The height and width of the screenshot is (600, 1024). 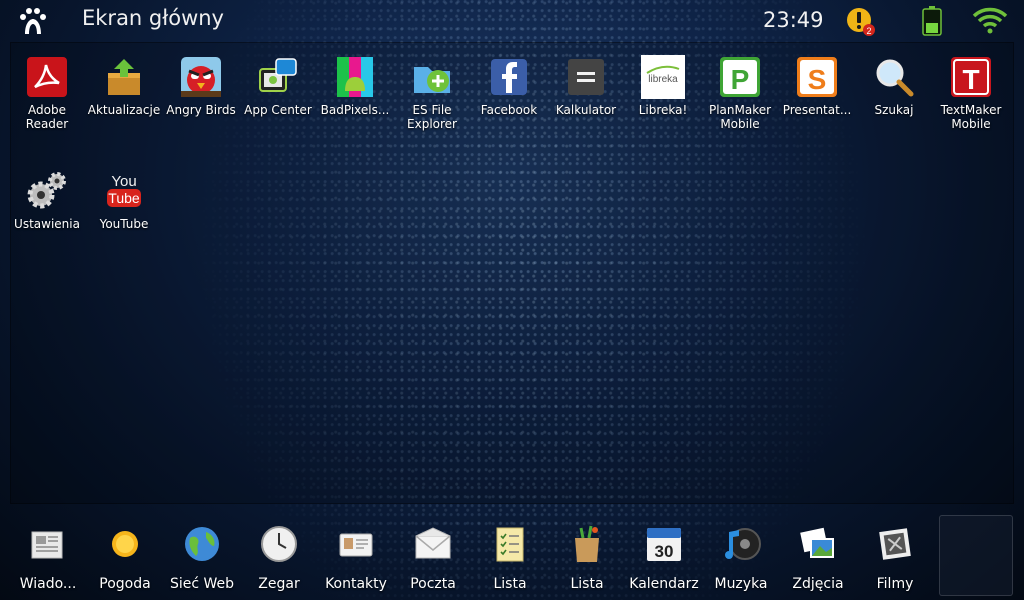 I want to click on app-es-file-explorer: ES File Explorer, so click(x=432, y=87).